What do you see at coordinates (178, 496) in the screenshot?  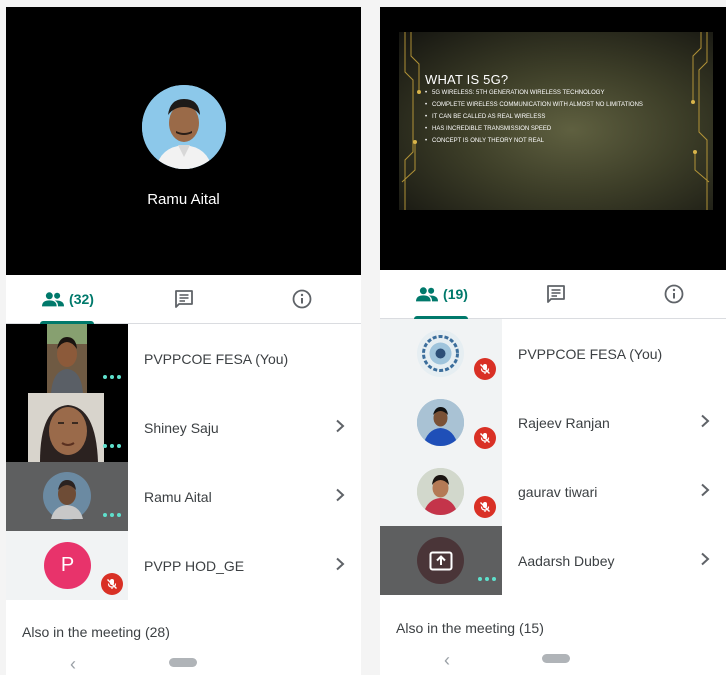 I see `participant-name: Ramu Aital` at bounding box center [178, 496].